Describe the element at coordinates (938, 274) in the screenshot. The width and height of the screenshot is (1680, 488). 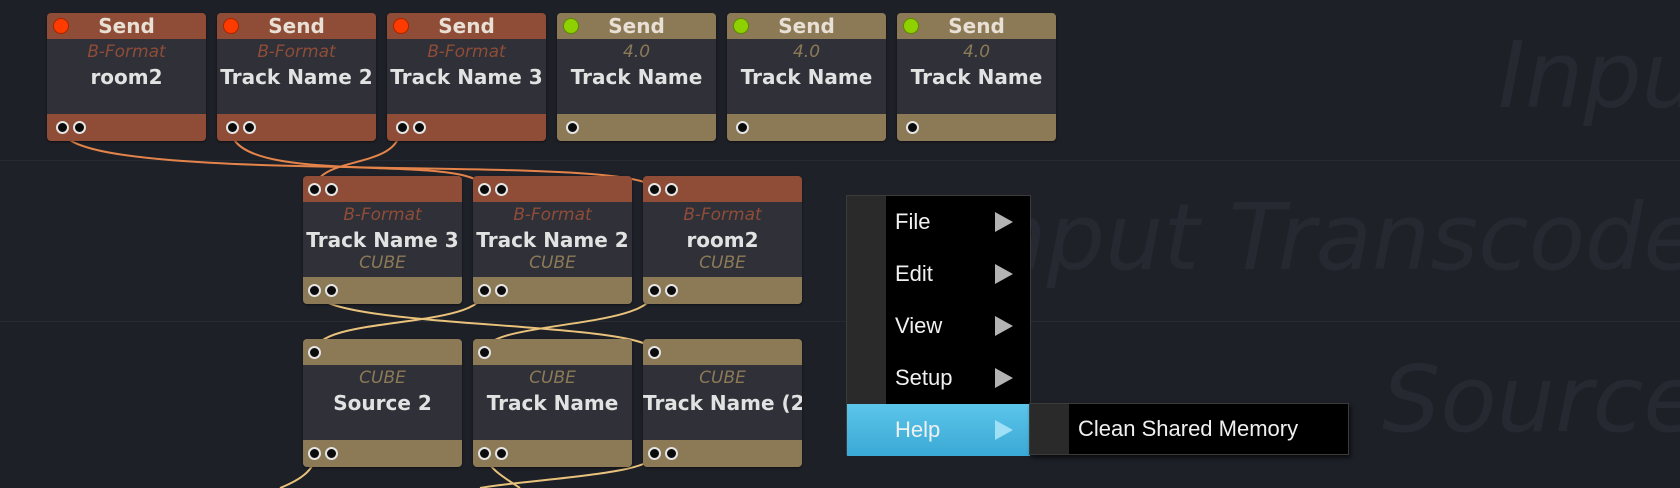
I see `menu-item-edit: Edit` at that location.